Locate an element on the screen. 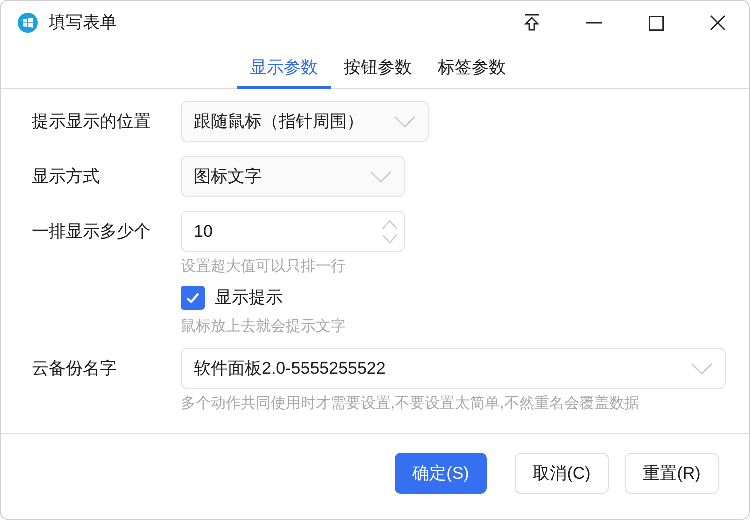  dropdown-value: 软件面板2.0-5555255522 is located at coordinates (290, 369).